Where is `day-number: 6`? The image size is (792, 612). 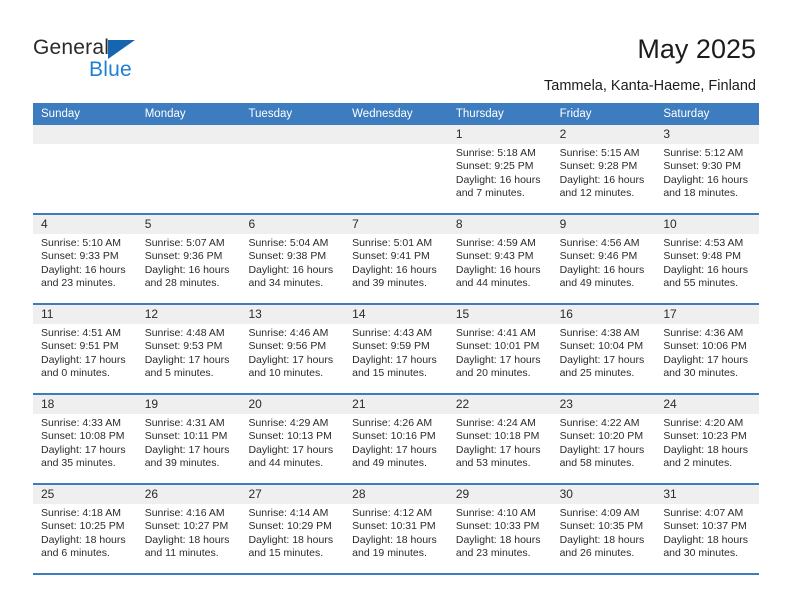
day-number: 6 is located at coordinates (252, 224).